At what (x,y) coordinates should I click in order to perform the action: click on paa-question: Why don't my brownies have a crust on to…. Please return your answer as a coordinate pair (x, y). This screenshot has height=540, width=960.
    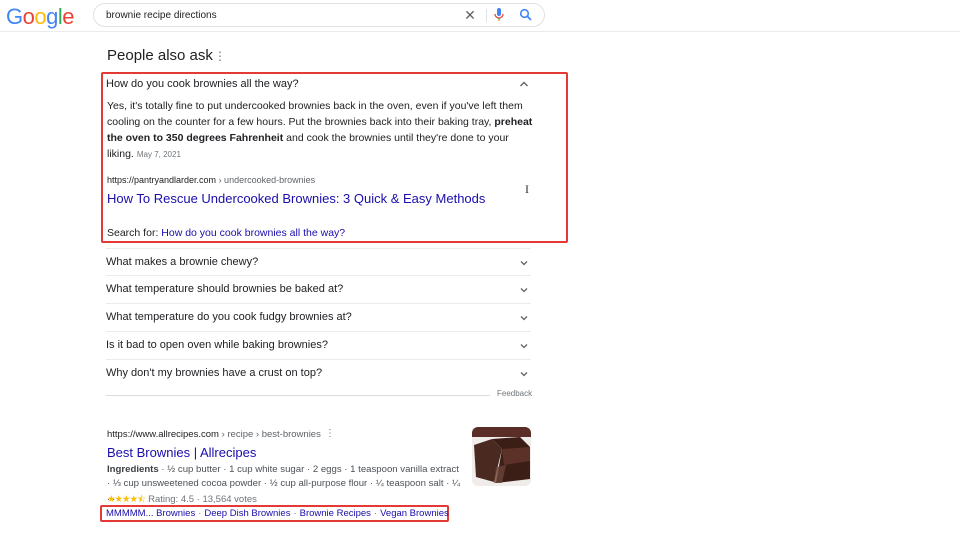
    Looking at the image, I should click on (318, 374).